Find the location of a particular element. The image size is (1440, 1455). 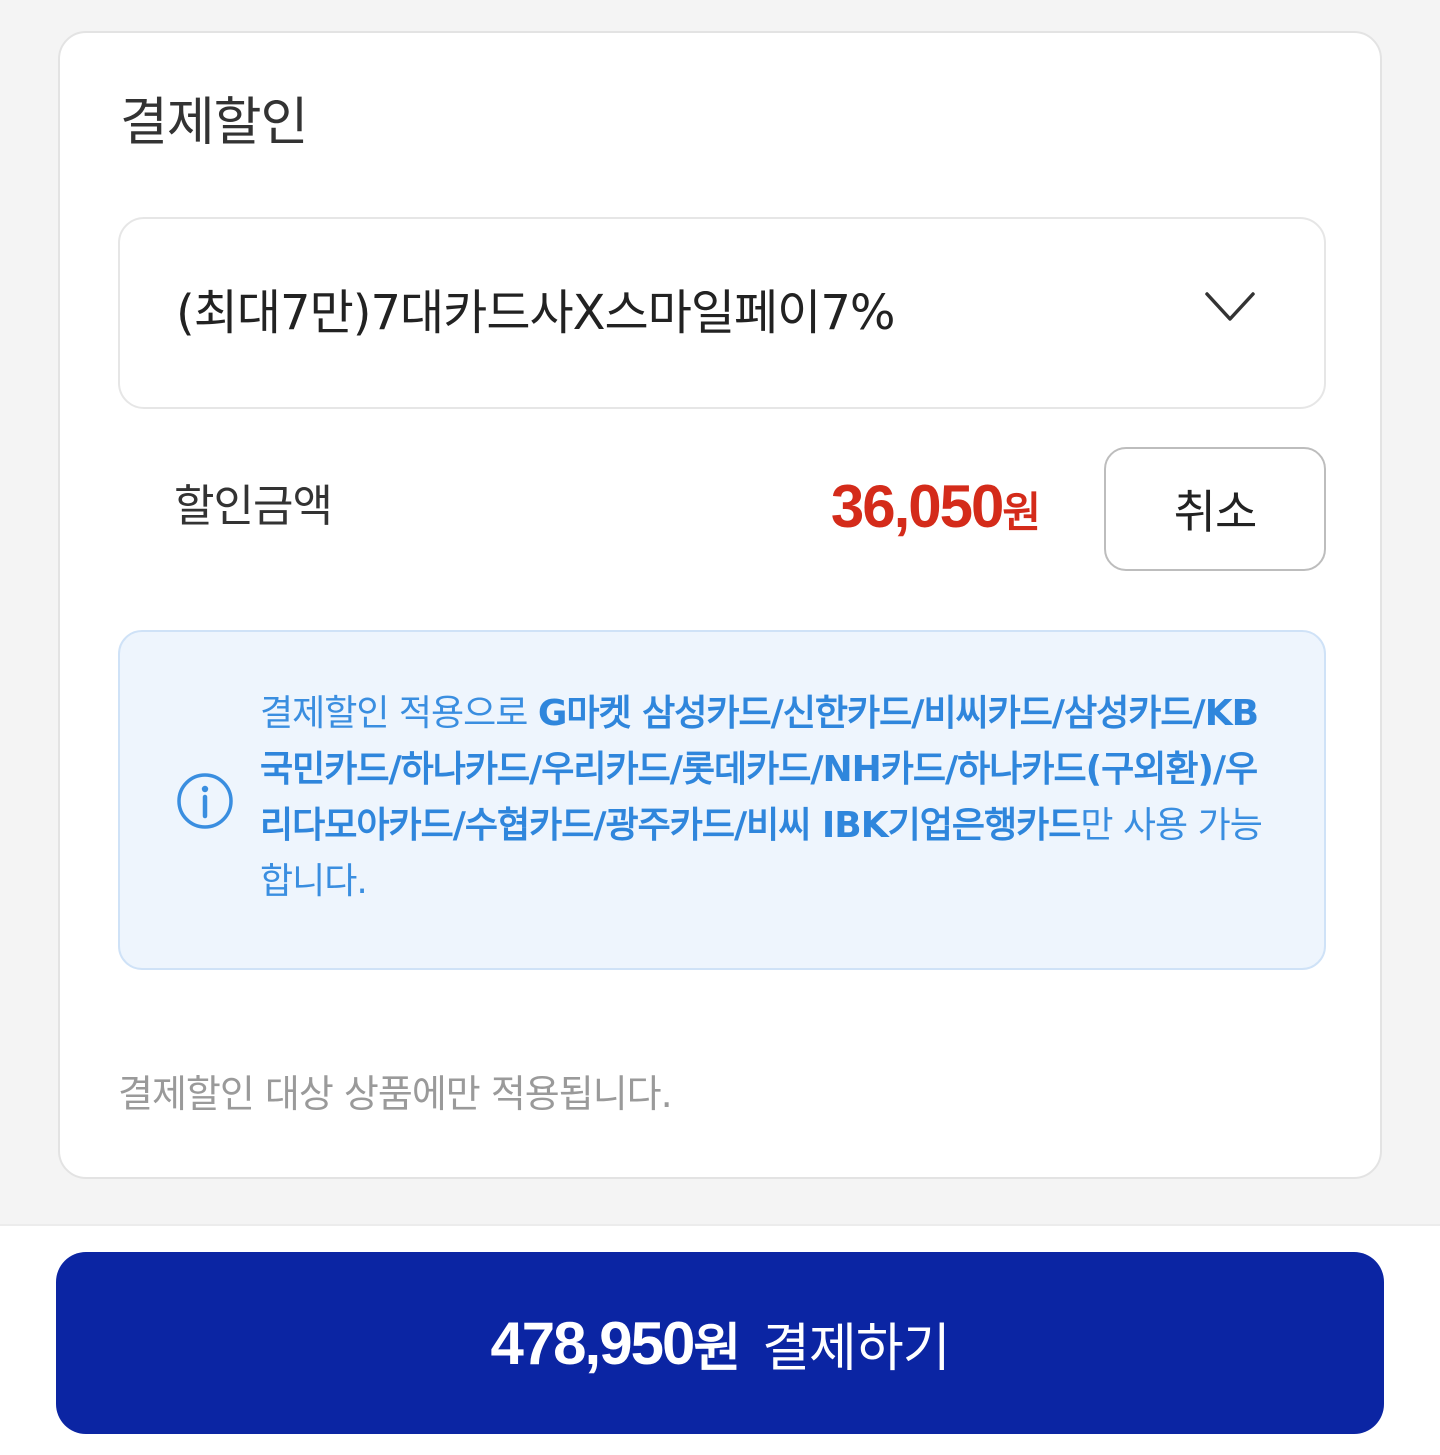

discount-amount-value: 36,050원 is located at coordinates (935, 510).